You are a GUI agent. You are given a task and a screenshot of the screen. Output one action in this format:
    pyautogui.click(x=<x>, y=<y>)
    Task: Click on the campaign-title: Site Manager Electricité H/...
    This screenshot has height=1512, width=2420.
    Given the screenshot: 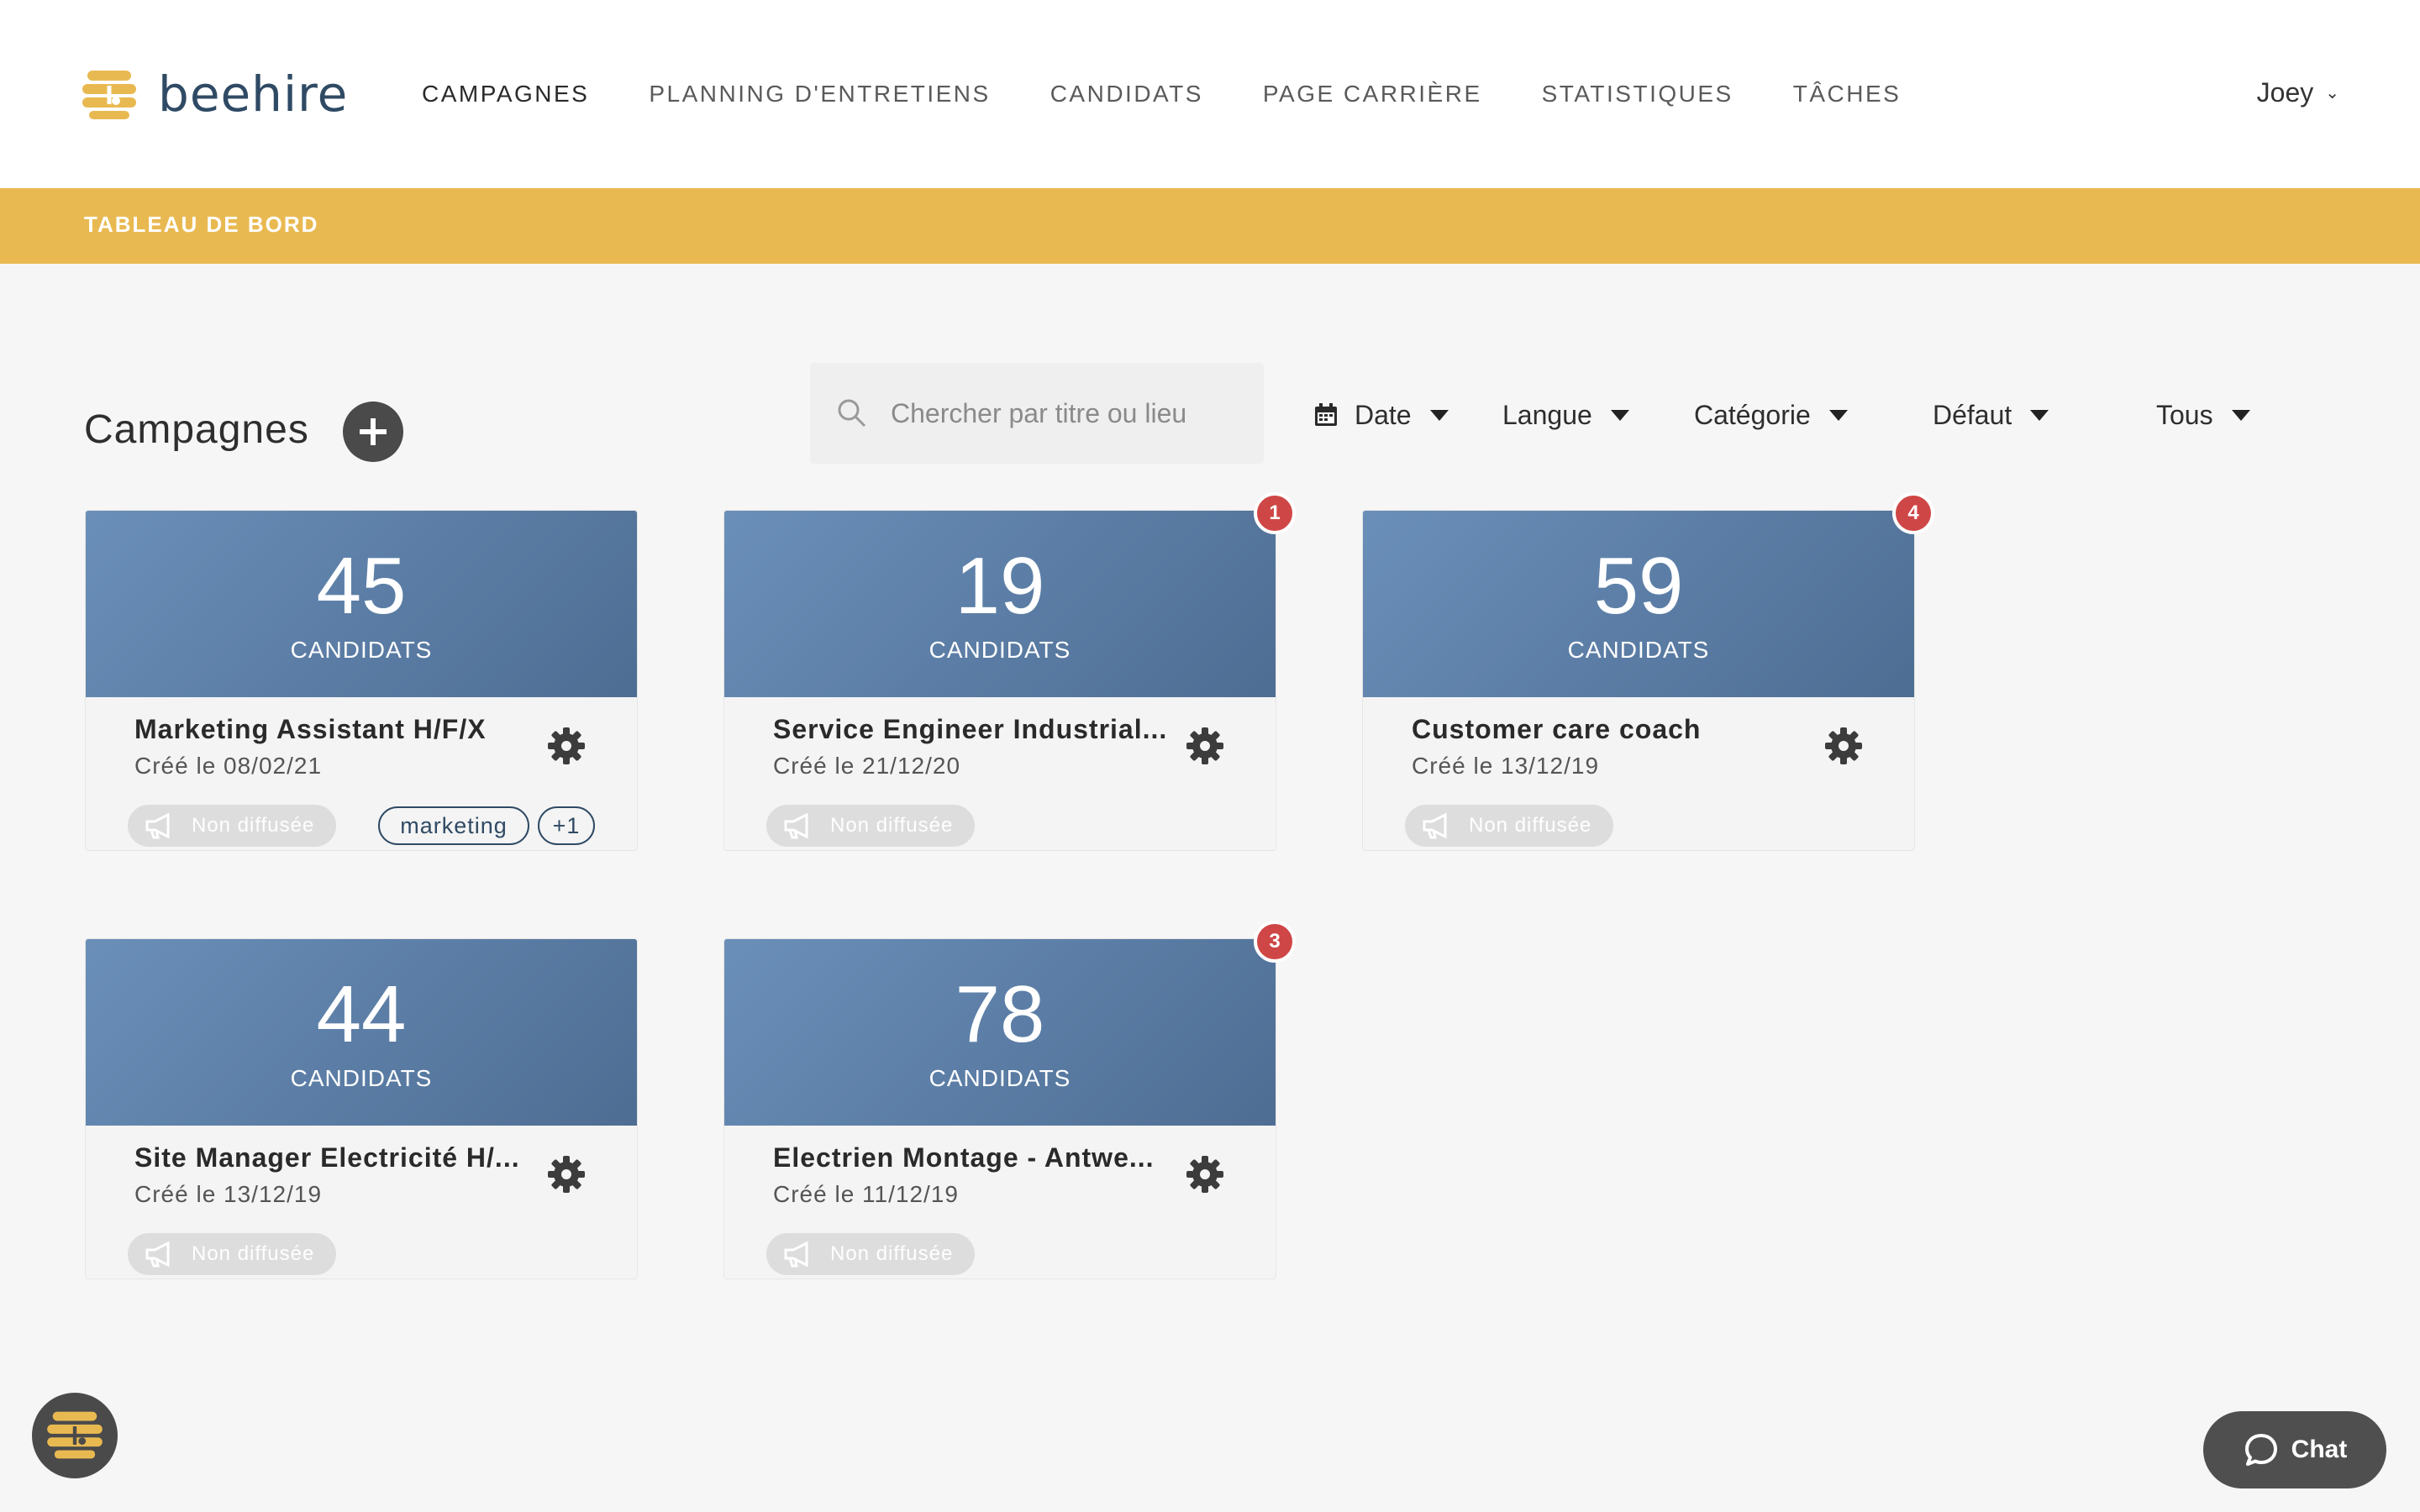 What is the action you would take?
    pyautogui.click(x=344, y=1157)
    